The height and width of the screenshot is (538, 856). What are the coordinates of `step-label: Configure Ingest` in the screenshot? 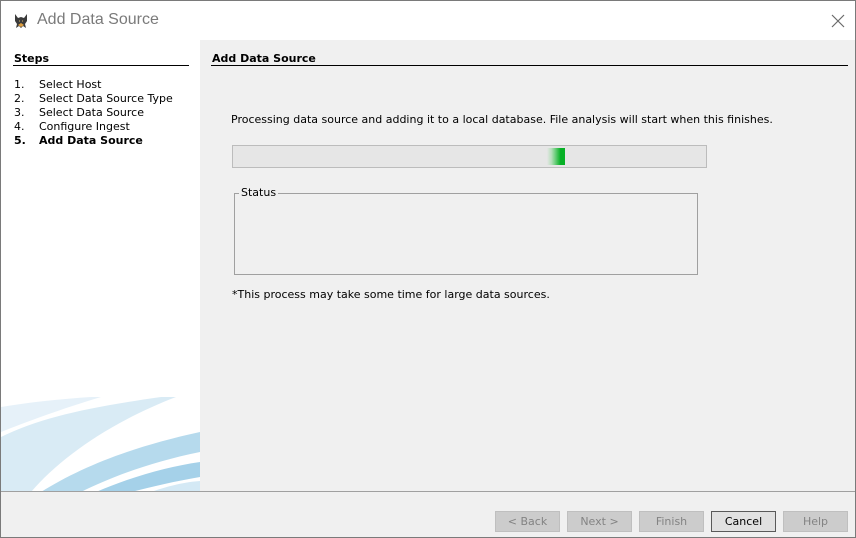 It's located at (84, 126).